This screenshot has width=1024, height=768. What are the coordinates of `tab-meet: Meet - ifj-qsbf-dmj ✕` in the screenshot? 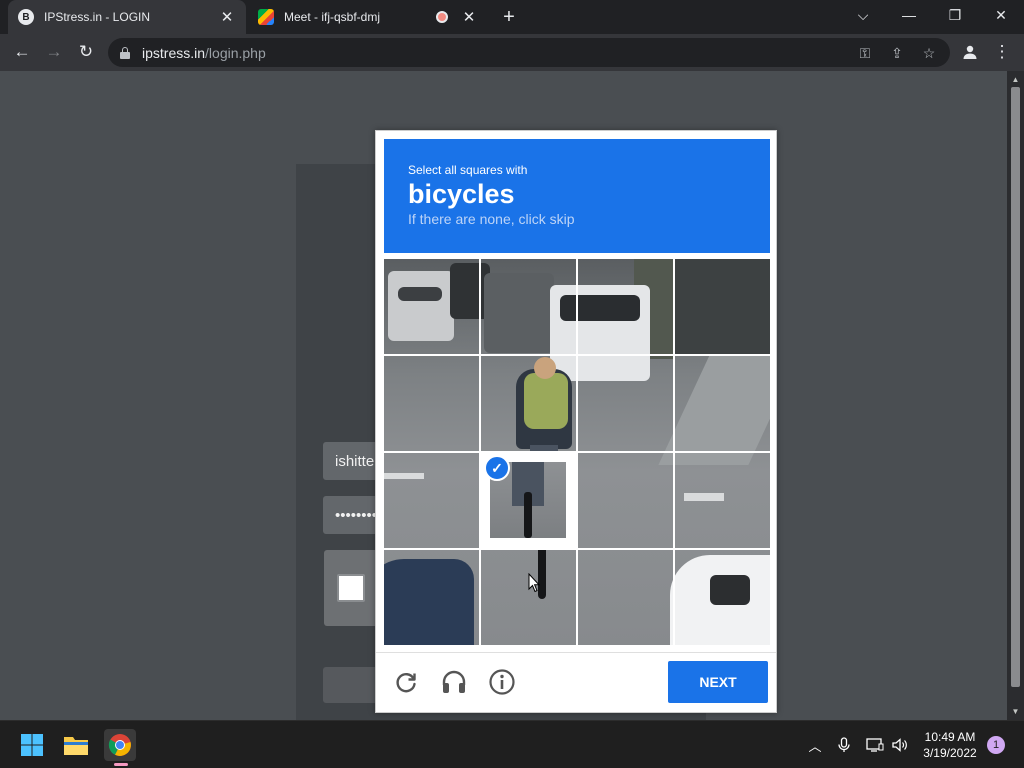 It's located at (368, 17).